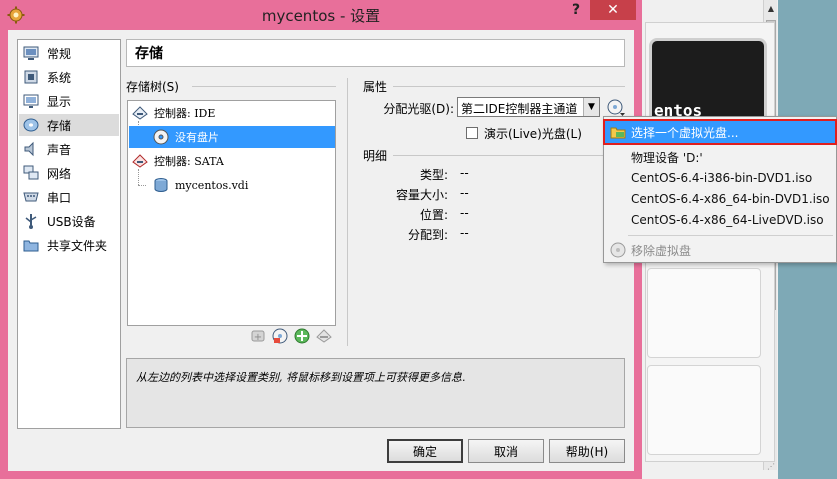 This screenshot has height=479, width=837. I want to click on tree-item-empty-drive: 没有盘片, so click(232, 137).